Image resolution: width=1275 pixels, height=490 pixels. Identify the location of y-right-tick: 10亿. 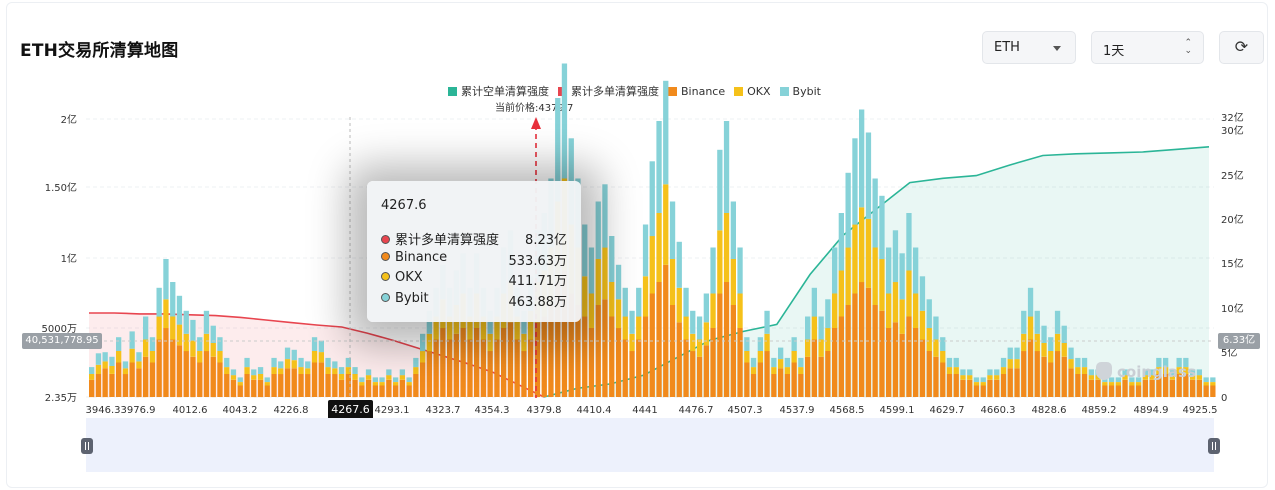
(1232, 308).